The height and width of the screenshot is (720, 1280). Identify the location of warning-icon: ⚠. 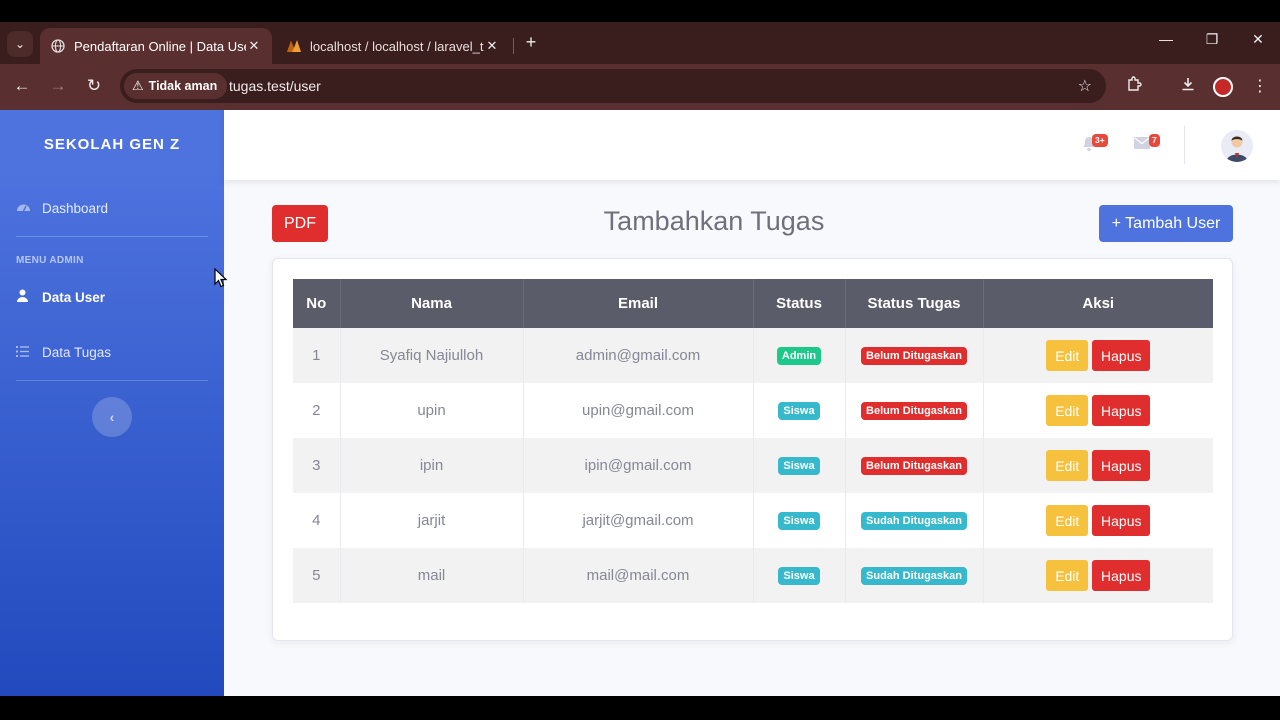
(138, 85).